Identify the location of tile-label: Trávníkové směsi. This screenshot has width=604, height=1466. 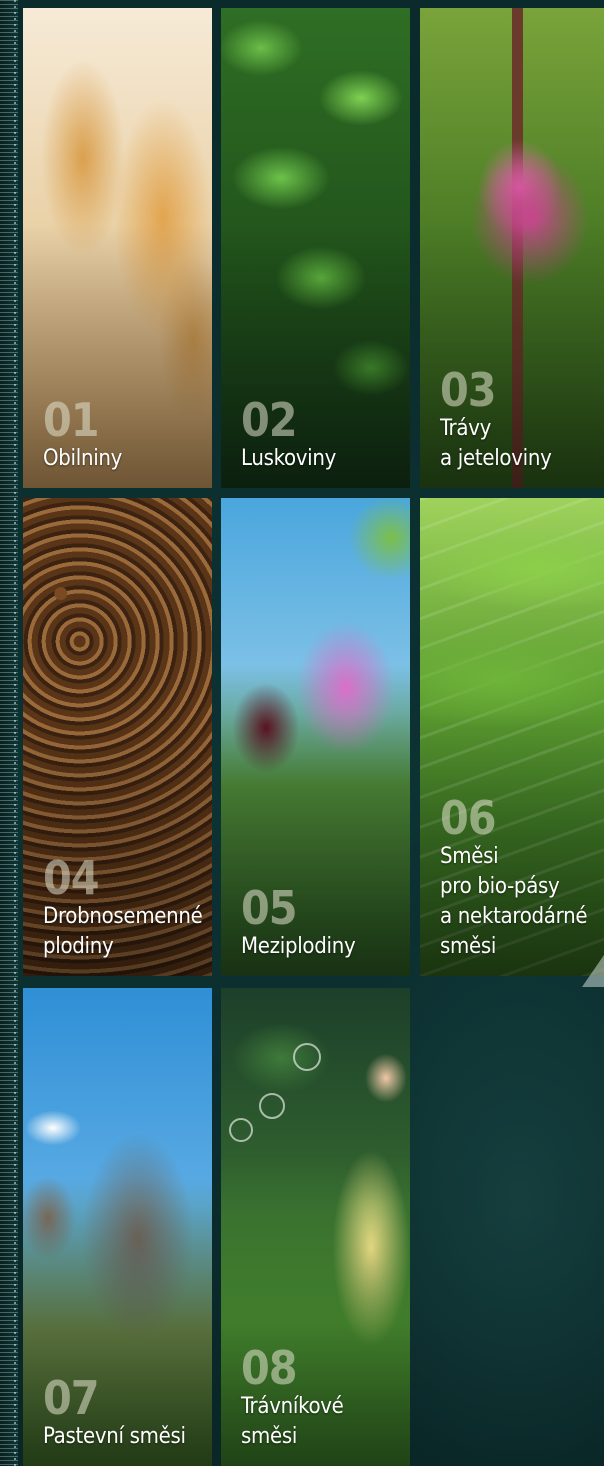
(292, 1421).